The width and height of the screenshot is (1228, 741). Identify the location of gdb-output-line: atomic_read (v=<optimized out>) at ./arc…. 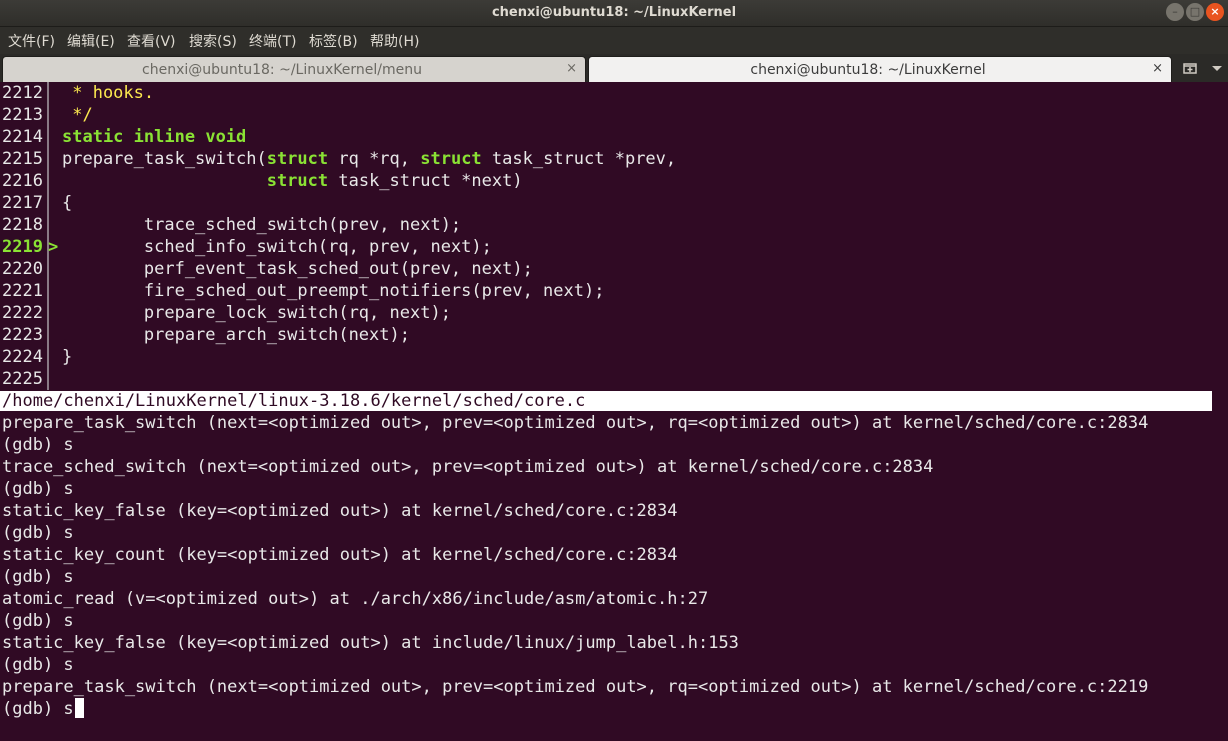
(355, 599).